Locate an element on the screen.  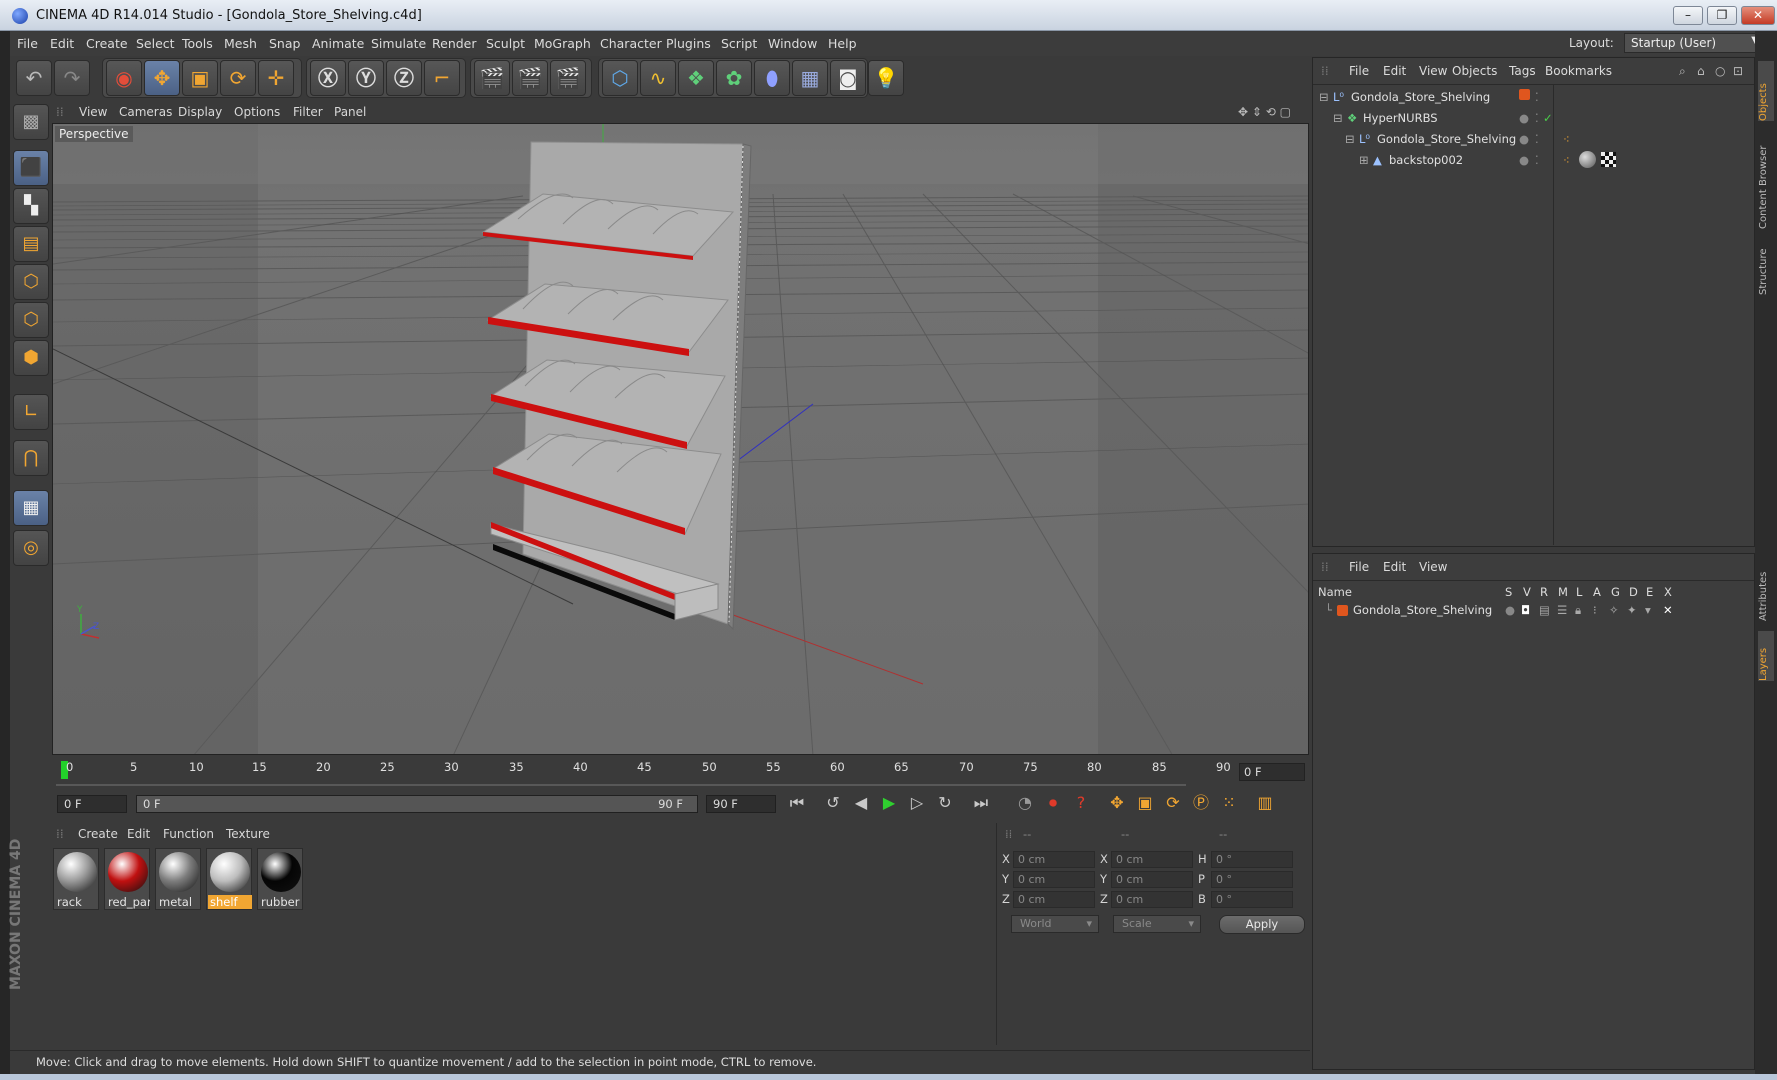
make-editable-icon: ▩ is located at coordinates (31, 122).